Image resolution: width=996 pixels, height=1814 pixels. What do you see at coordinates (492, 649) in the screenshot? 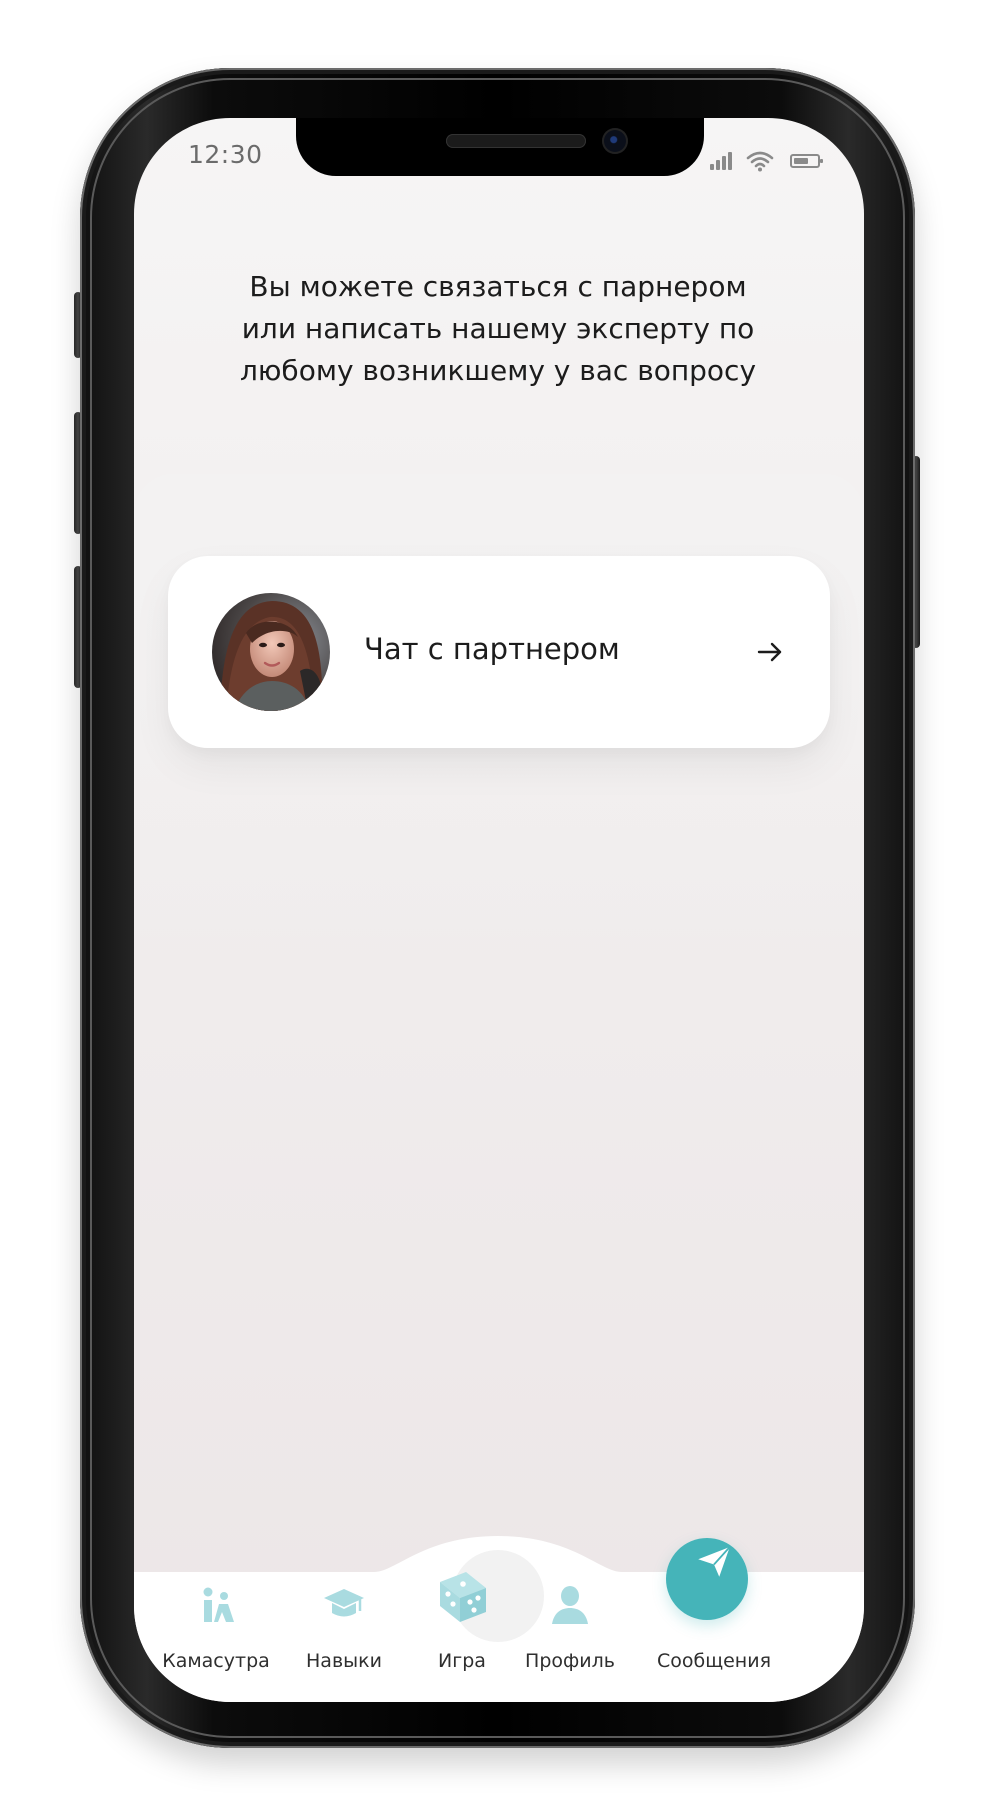
I see `chat-with-partner-label: Чат с партнером` at bounding box center [492, 649].